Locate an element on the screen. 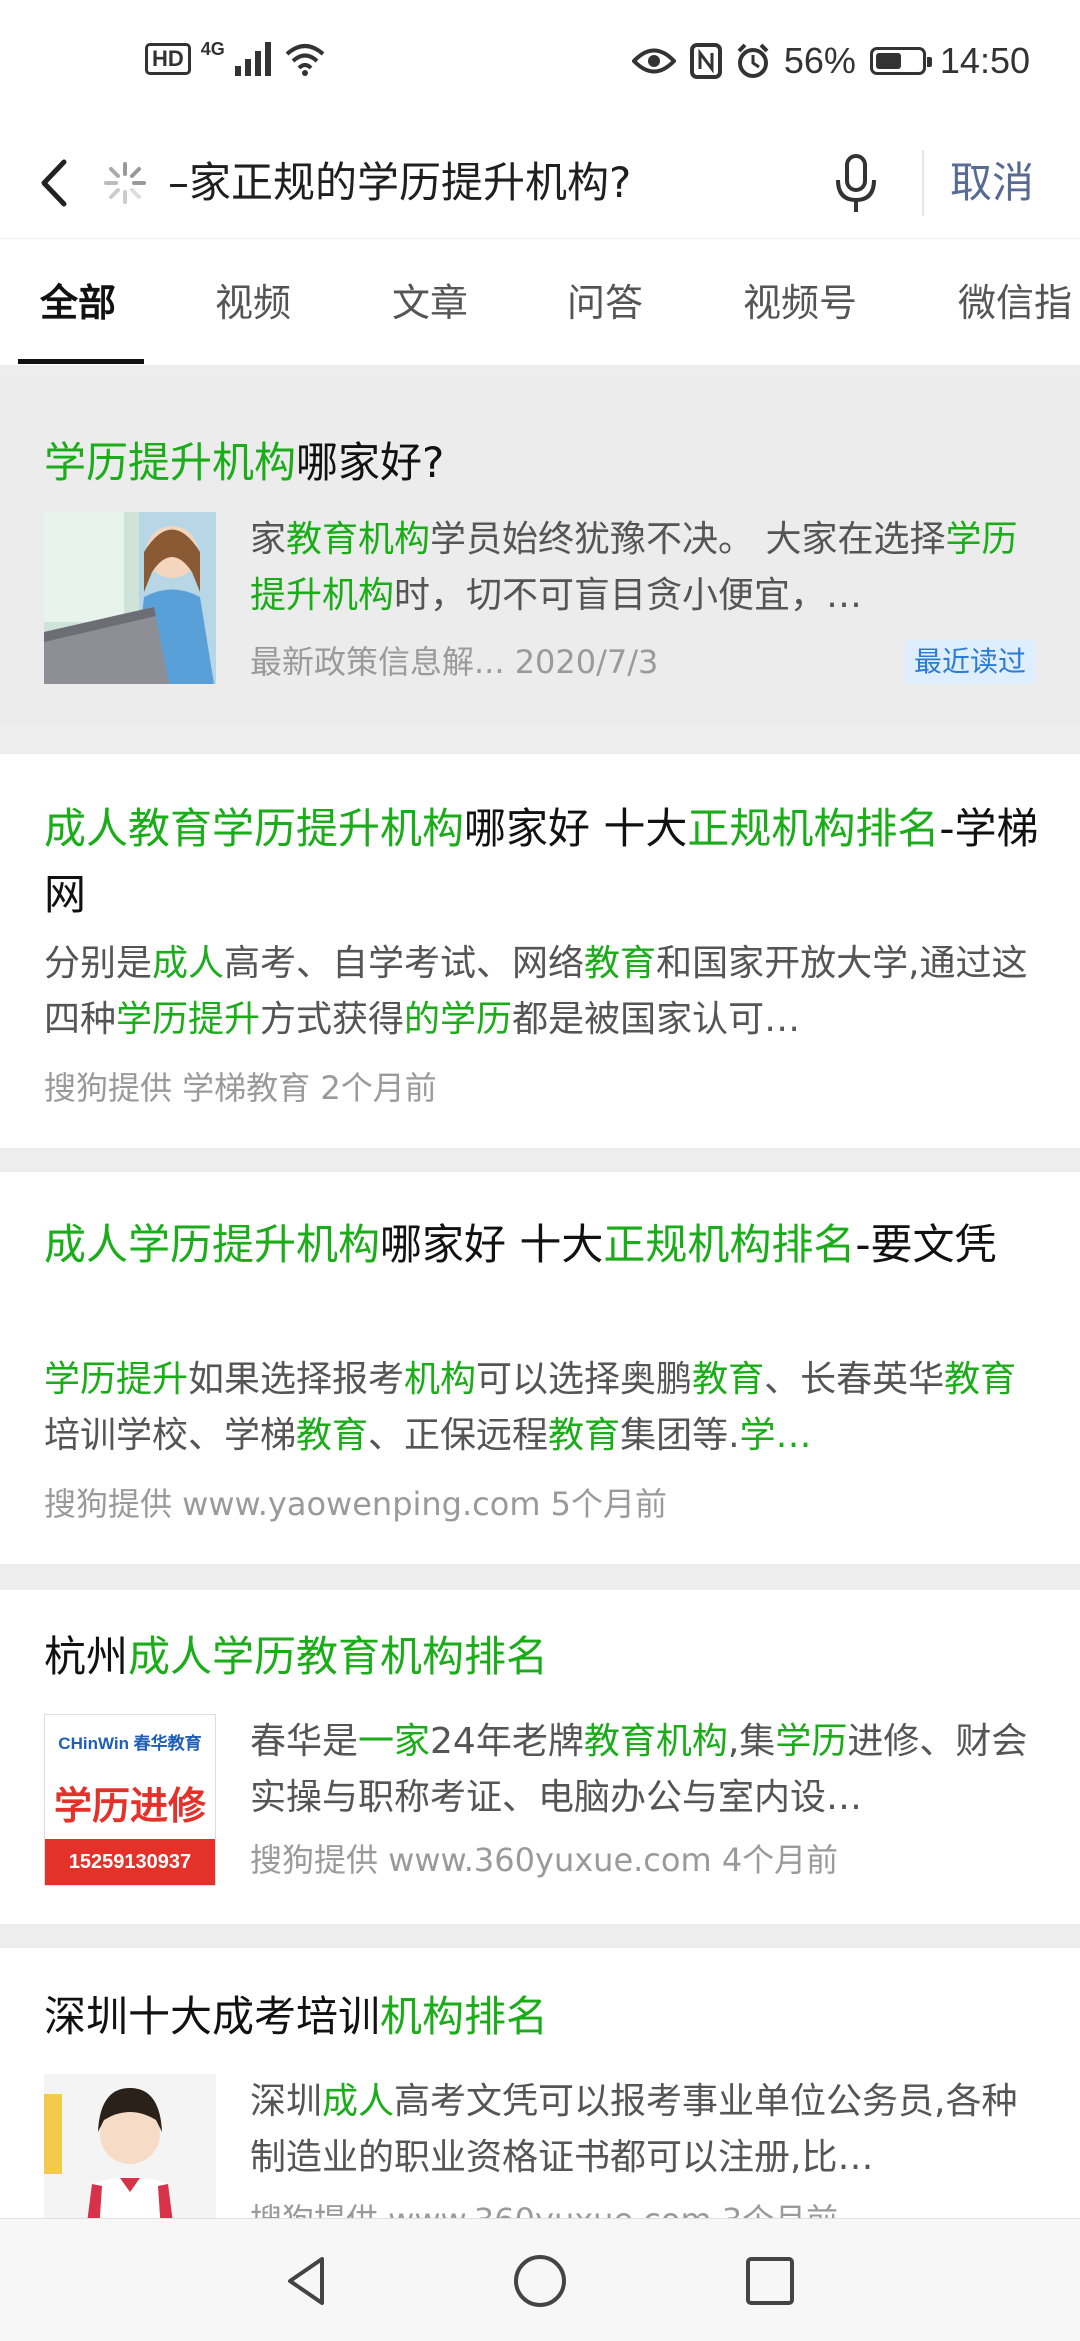 Image resolution: width=1080 pixels, height=2341 pixels. text-segment: 可以选择奥鹏 is located at coordinates (584, 1379).